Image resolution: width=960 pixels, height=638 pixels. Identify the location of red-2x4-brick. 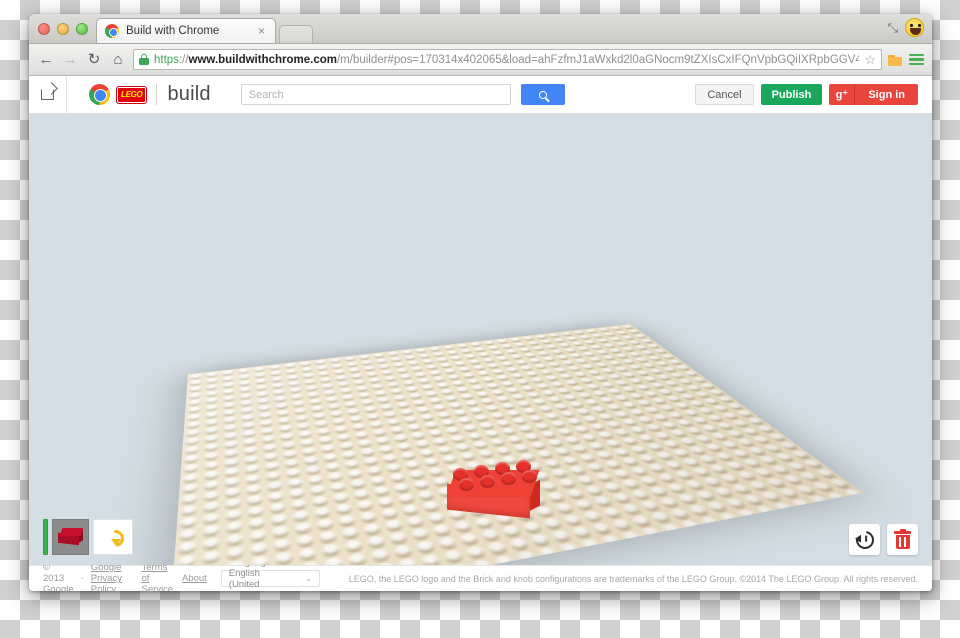
(493, 489).